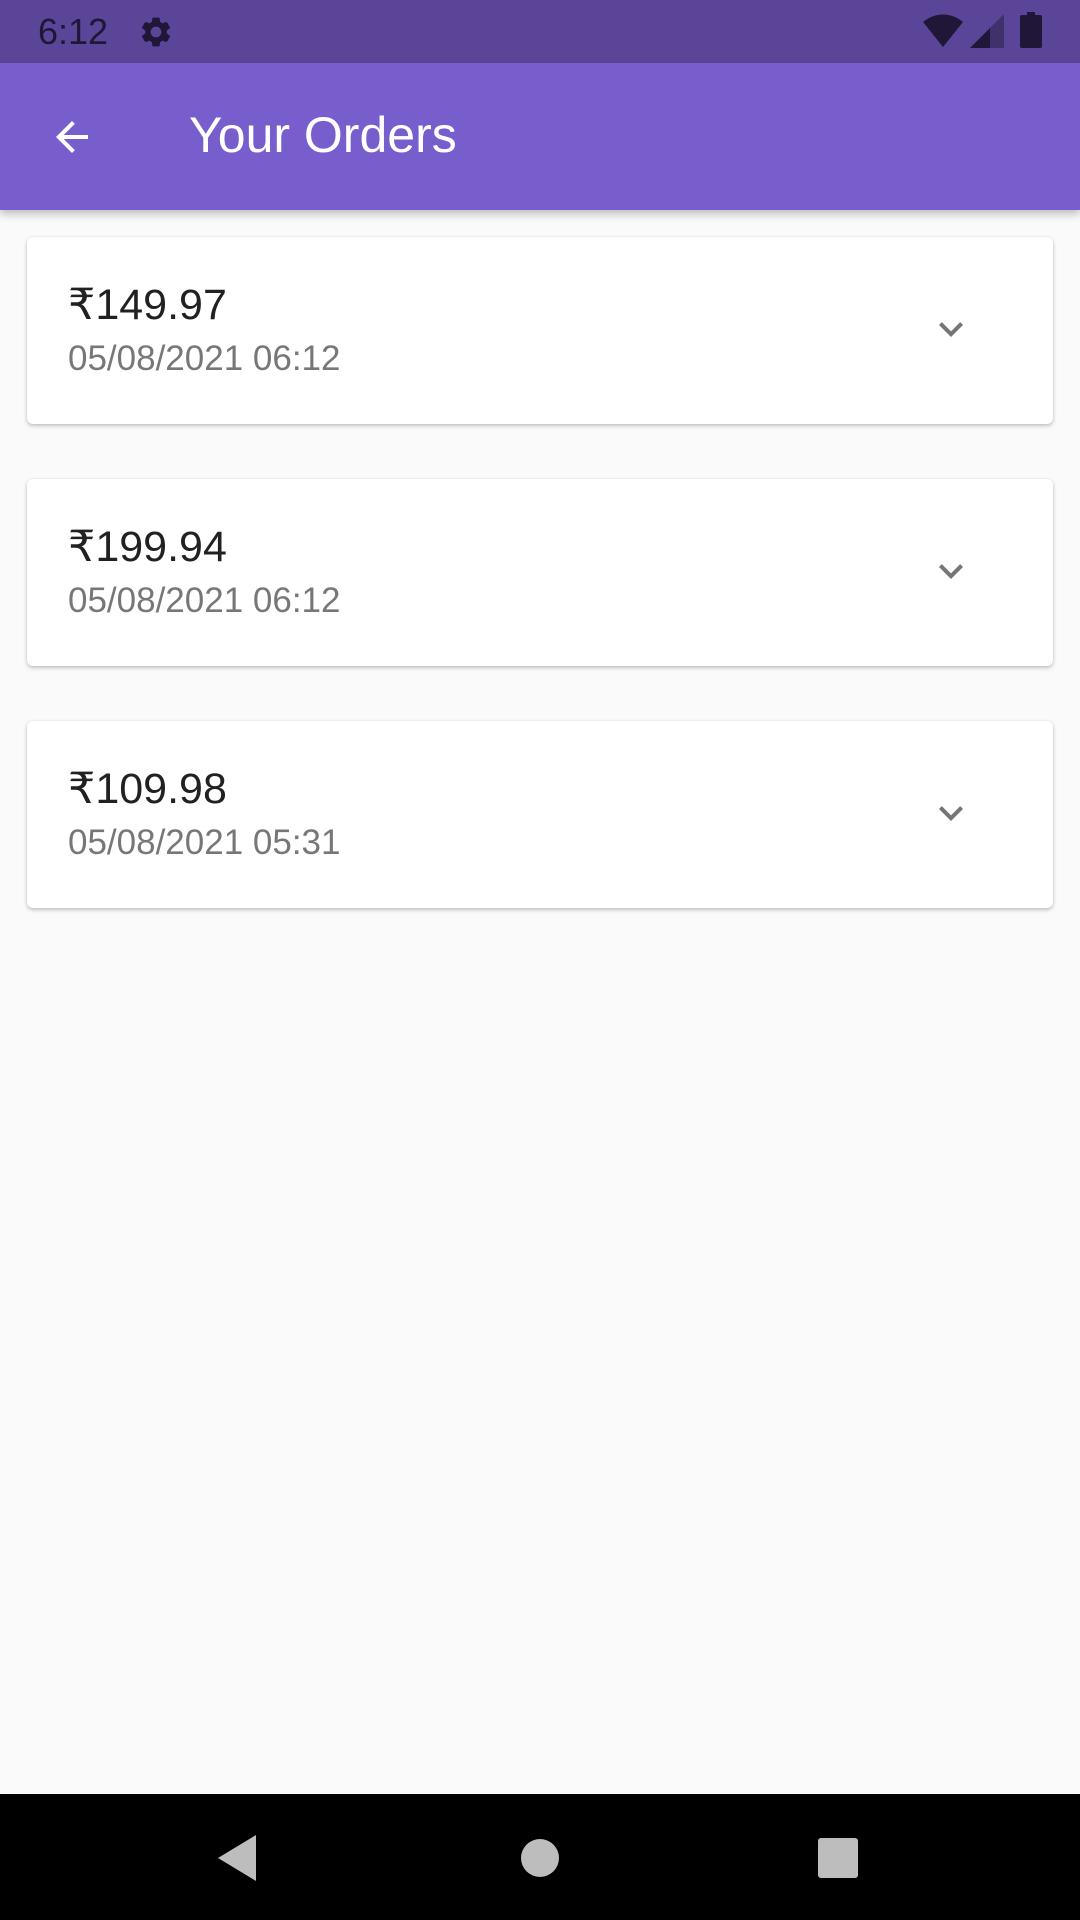  What do you see at coordinates (943, 30) in the screenshot?
I see `wifi-icon` at bounding box center [943, 30].